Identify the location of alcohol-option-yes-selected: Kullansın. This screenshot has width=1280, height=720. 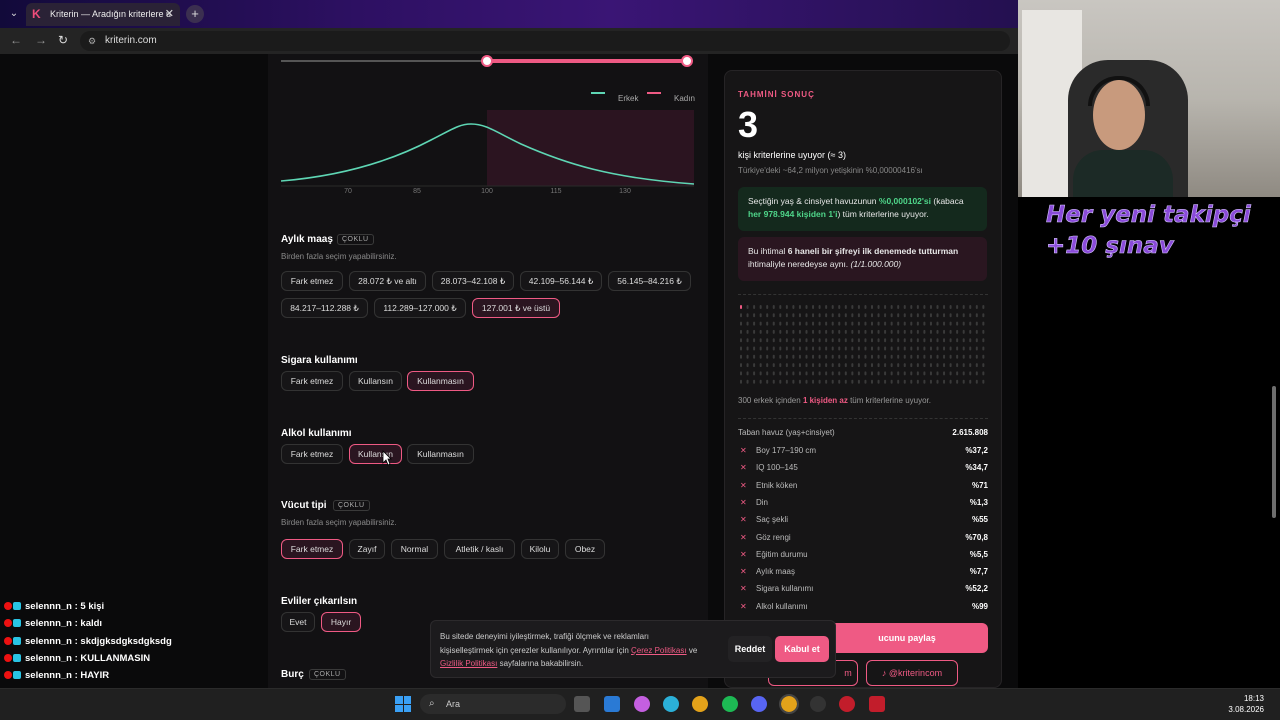
(375, 454).